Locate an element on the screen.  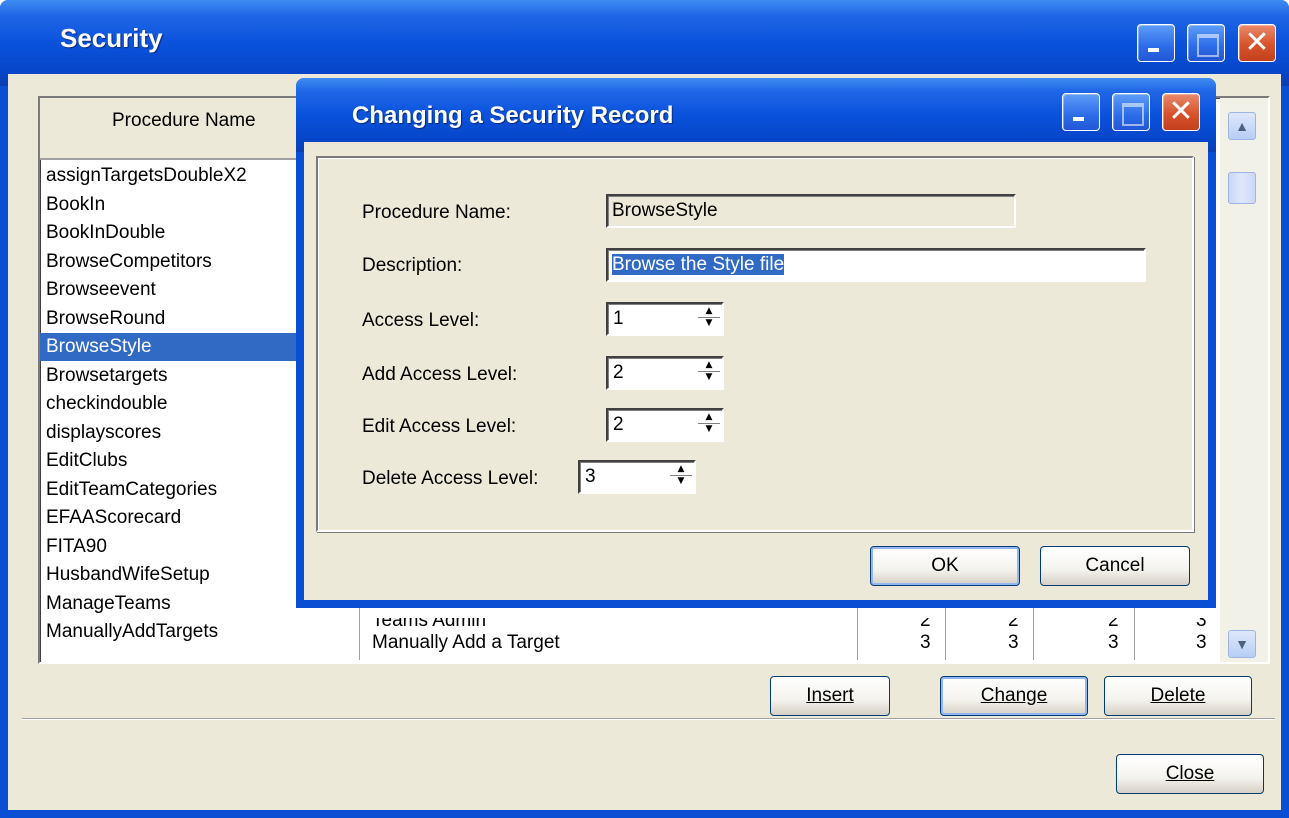
delete-button: Delete is located at coordinates (1178, 696).